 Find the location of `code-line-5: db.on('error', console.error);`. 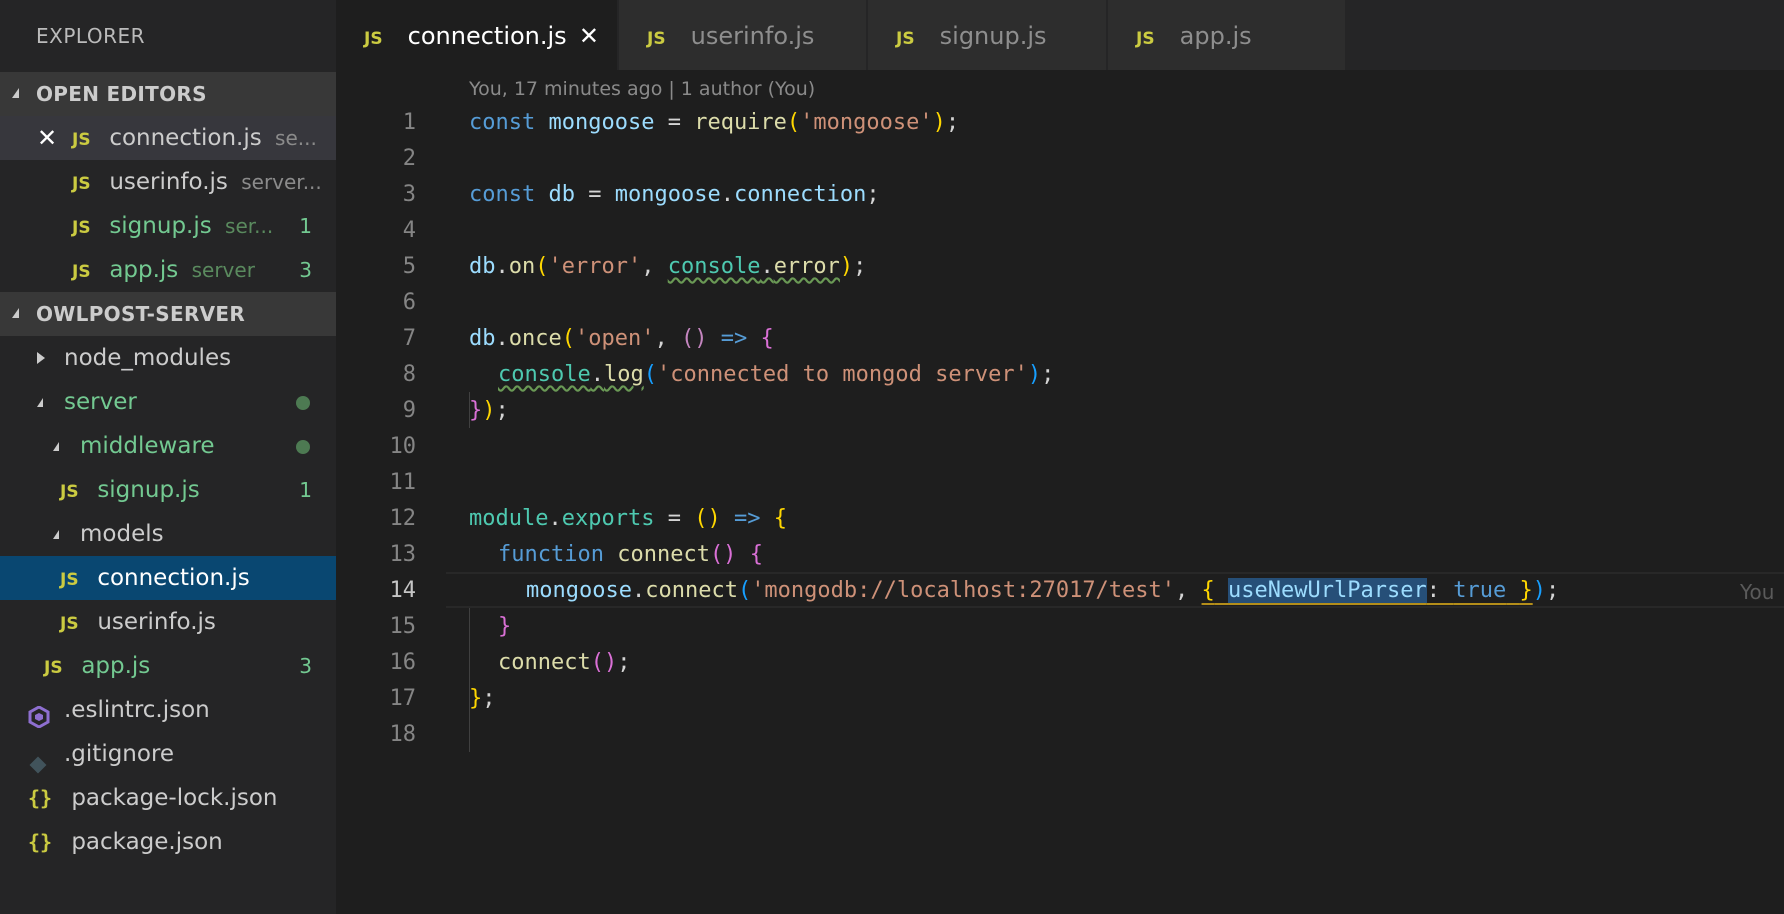

code-line-5: db.on('error', console.error); is located at coordinates (668, 266).